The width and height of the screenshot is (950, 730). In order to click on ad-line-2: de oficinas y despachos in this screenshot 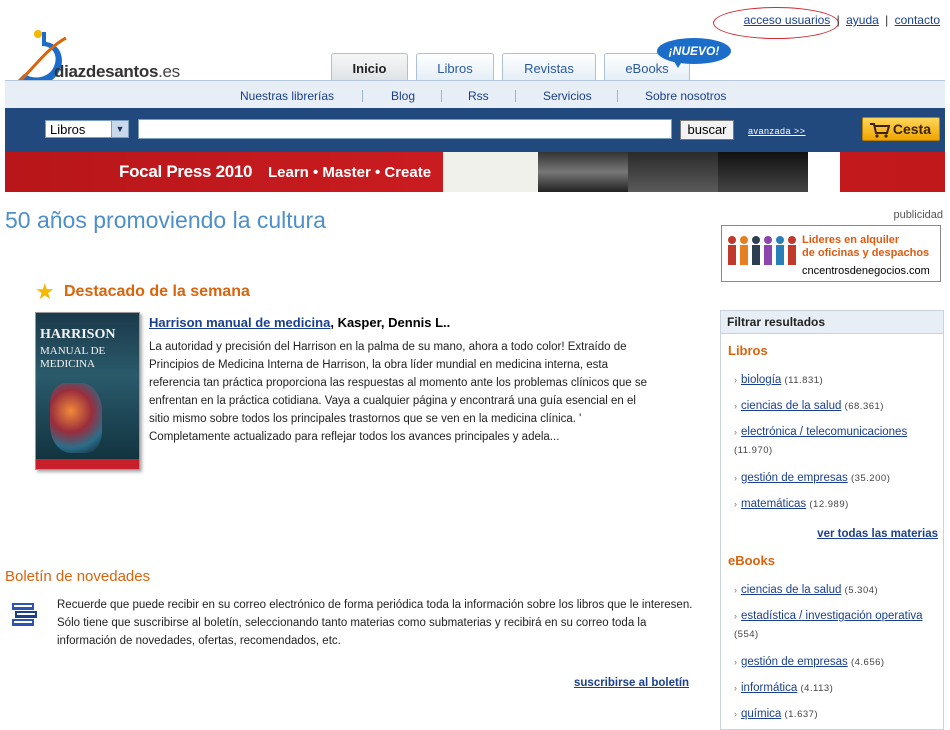, I will do `click(866, 253)`.